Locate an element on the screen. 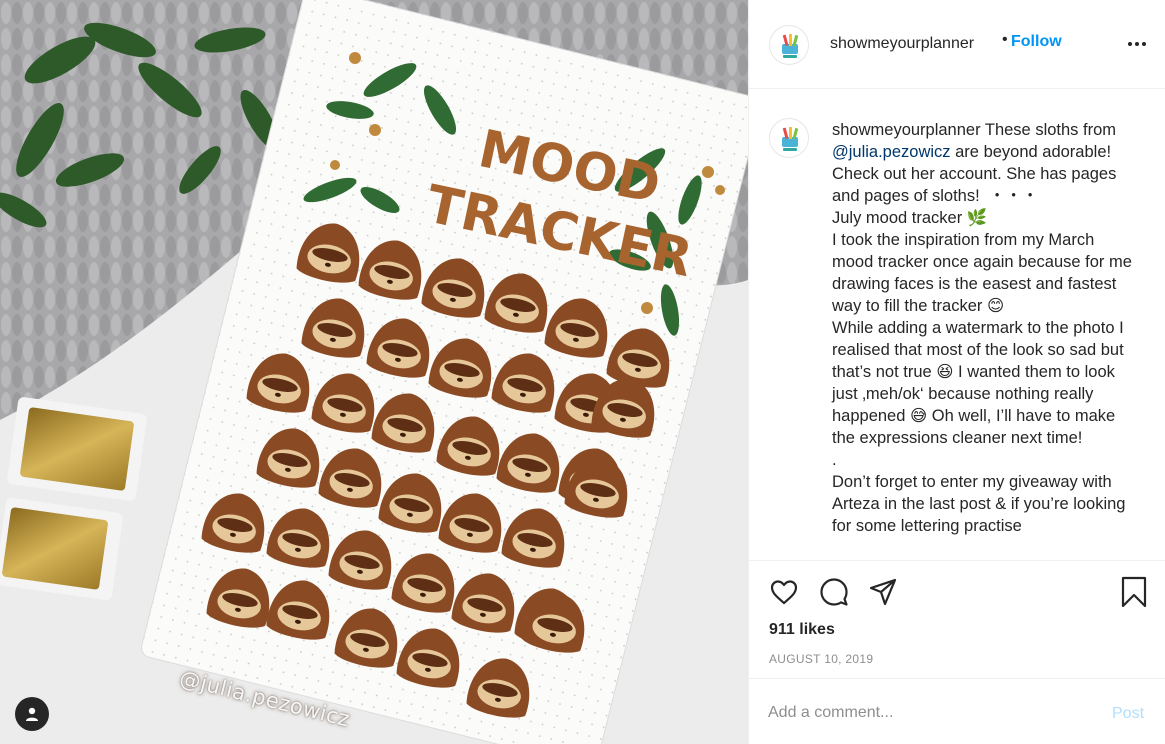  bookmark-icon is located at coordinates (1134, 592).